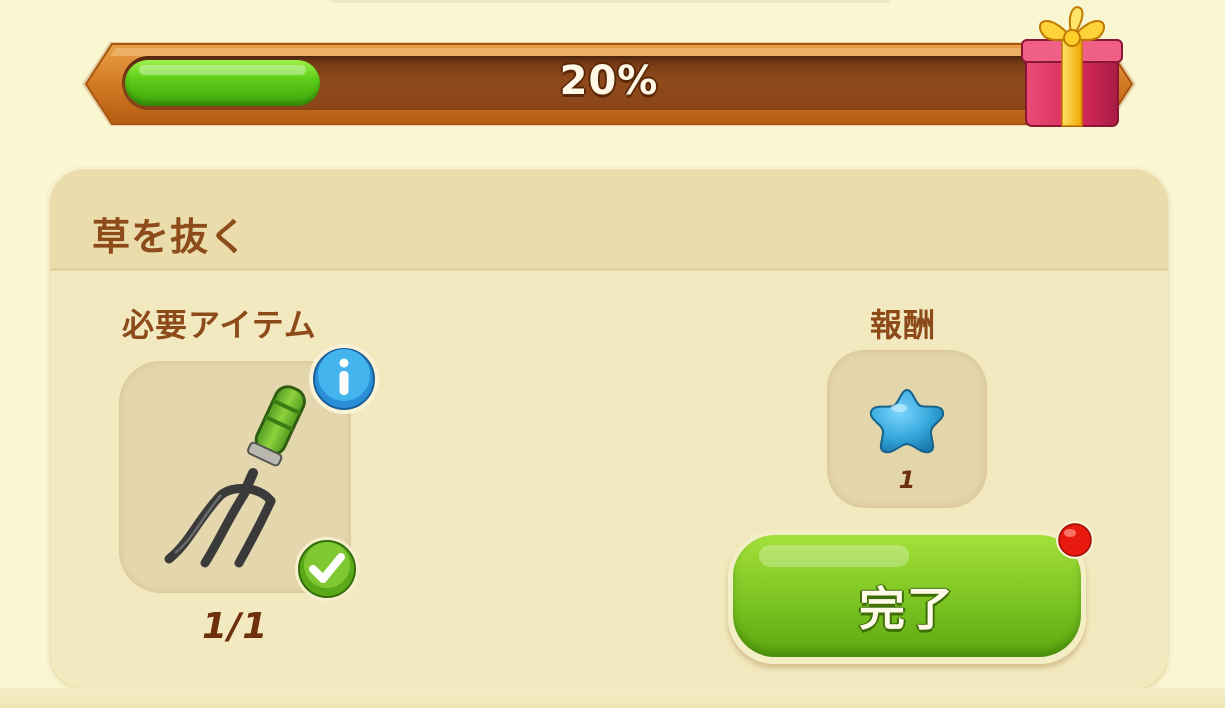 This screenshot has width=1225, height=708. What do you see at coordinates (903, 325) in the screenshot?
I see `reward-label: 報酬` at bounding box center [903, 325].